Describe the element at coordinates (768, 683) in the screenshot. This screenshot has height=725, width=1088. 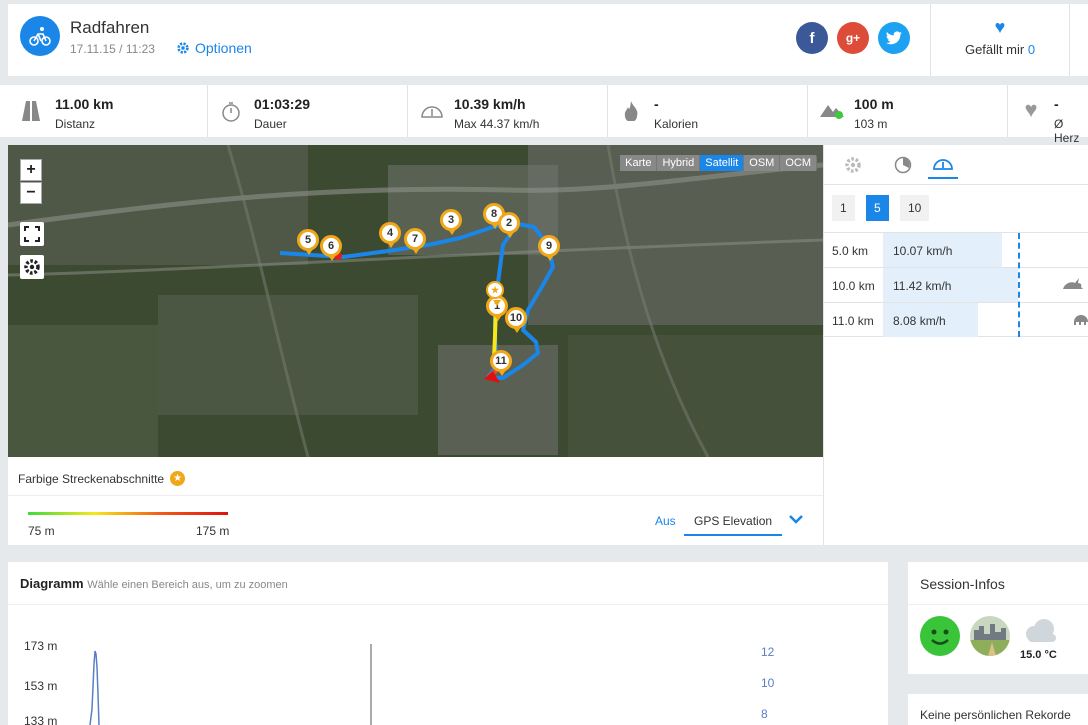
I see `y-right-tick: 10` at that location.